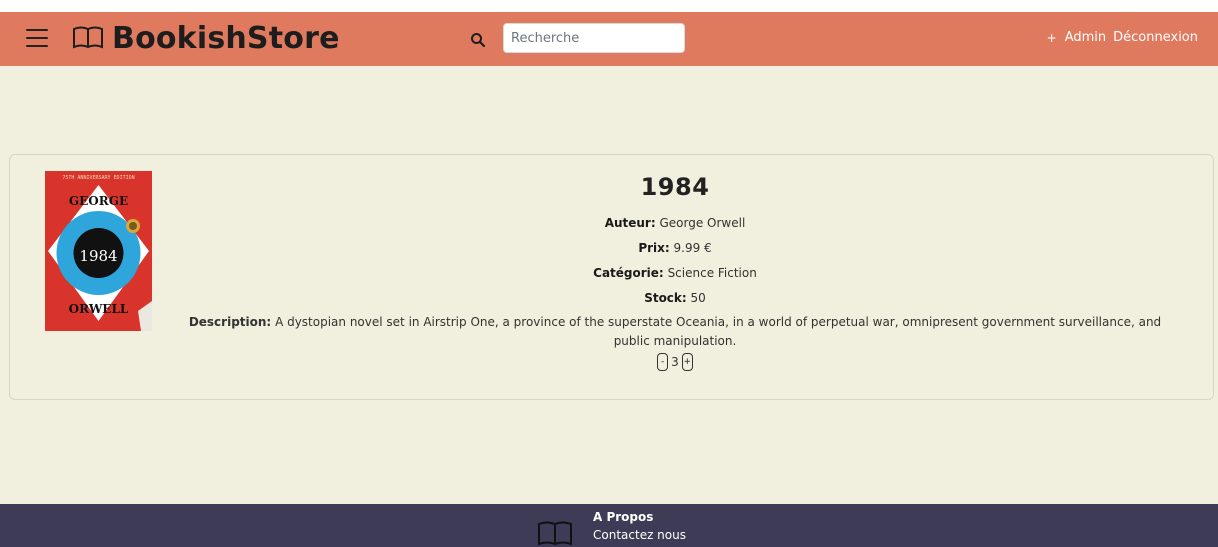  What do you see at coordinates (698, 298) in the screenshot?
I see `stock-value: 50` at bounding box center [698, 298].